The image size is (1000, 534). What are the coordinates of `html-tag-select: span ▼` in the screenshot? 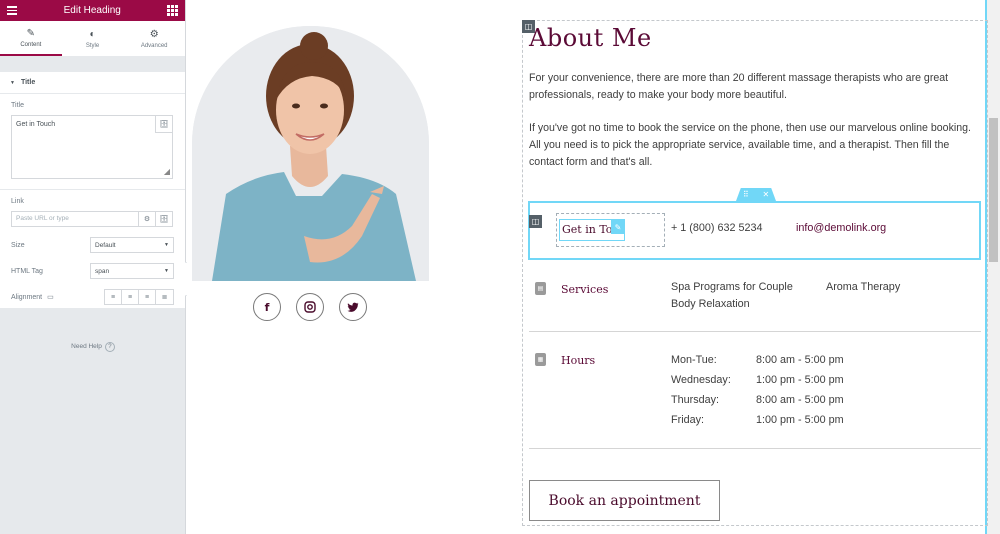 It's located at (132, 271).